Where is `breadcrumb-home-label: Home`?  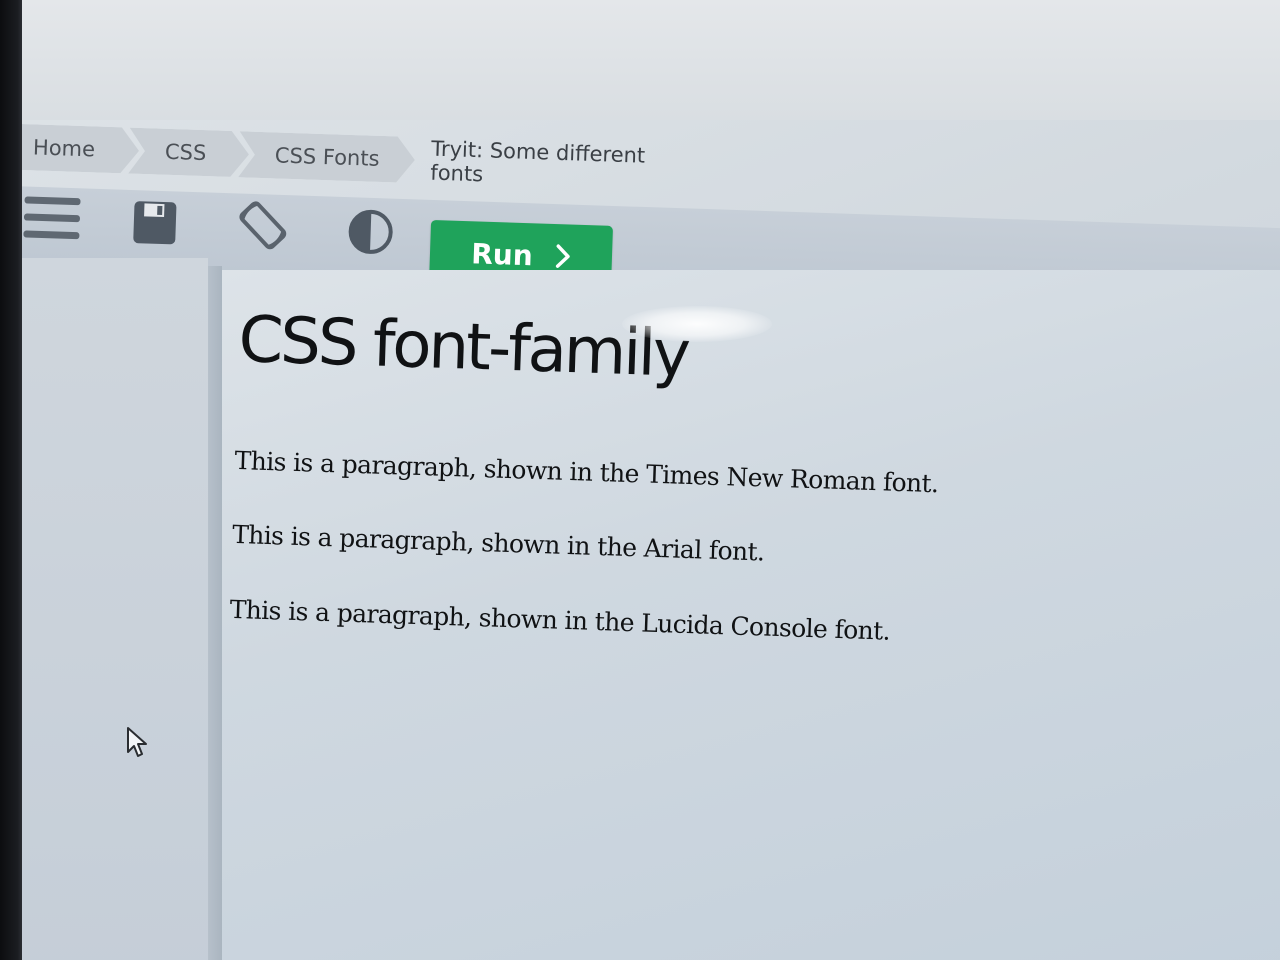 breadcrumb-home-label: Home is located at coordinates (64, 148).